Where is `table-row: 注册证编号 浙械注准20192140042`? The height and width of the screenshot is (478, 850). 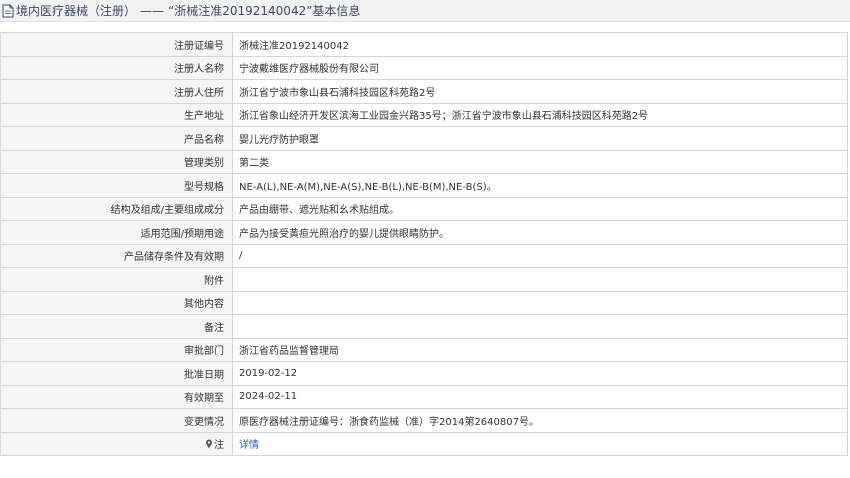 table-row: 注册证编号 浙械注准20192140042 is located at coordinates (424, 44).